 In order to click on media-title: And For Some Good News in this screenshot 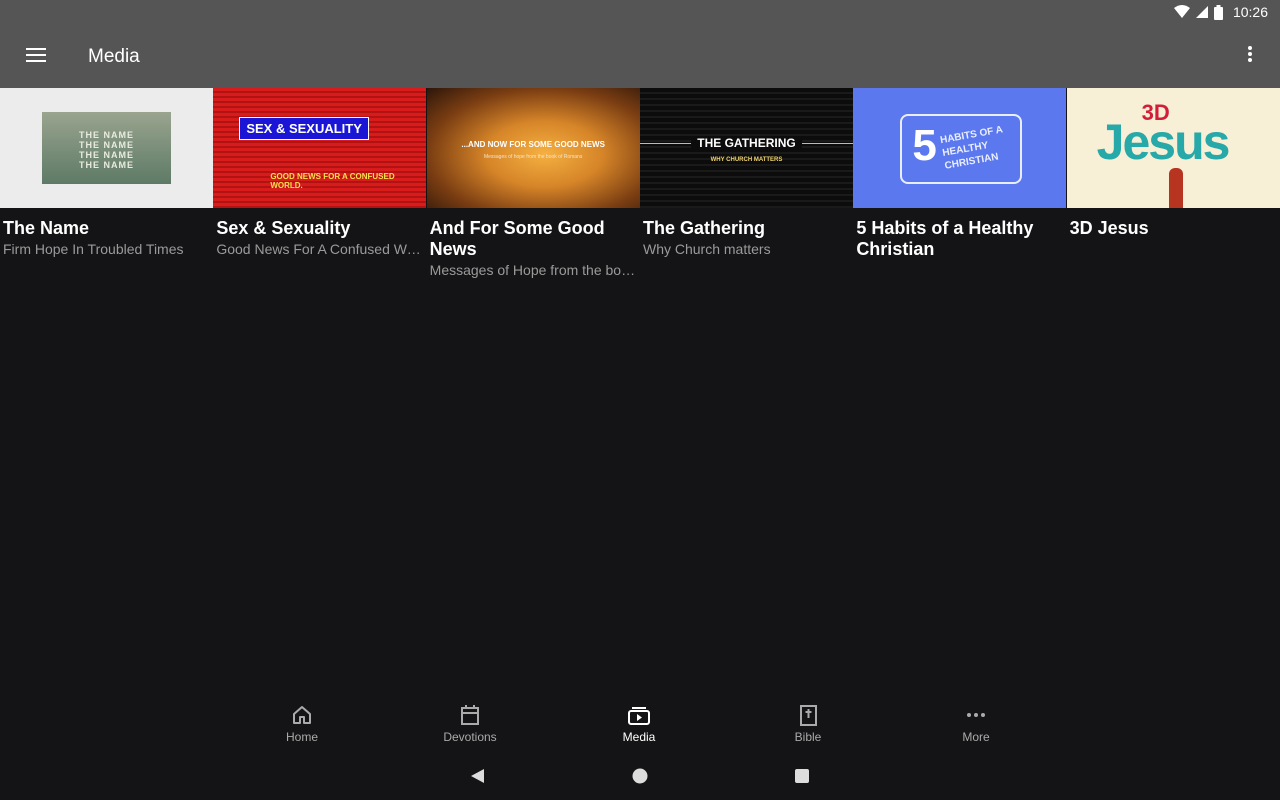, I will do `click(517, 238)`.